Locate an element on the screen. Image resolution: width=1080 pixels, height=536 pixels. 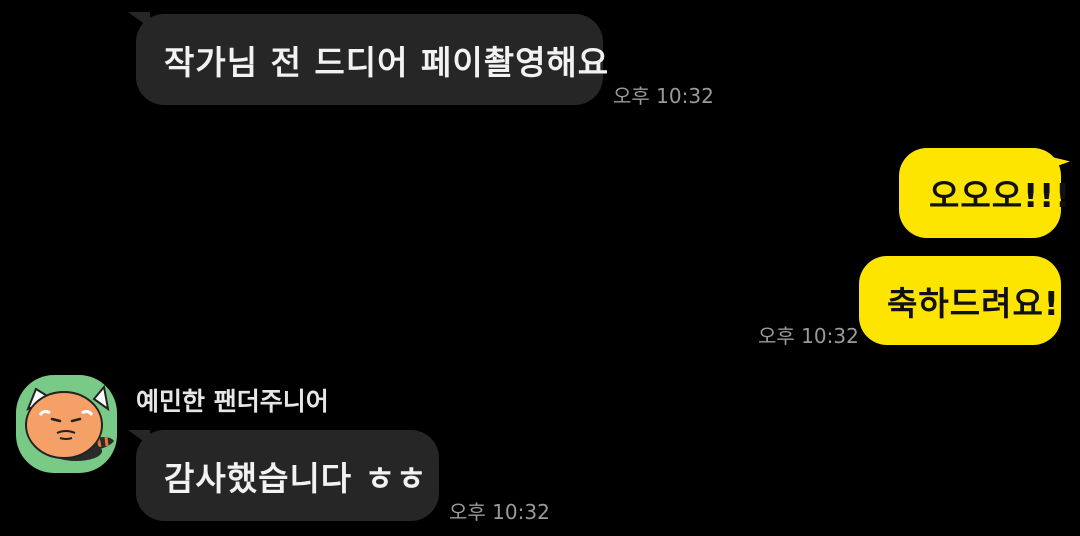
message-bubble: 작가님 전 드디어 페이촬영해요 is located at coordinates (372, 59).